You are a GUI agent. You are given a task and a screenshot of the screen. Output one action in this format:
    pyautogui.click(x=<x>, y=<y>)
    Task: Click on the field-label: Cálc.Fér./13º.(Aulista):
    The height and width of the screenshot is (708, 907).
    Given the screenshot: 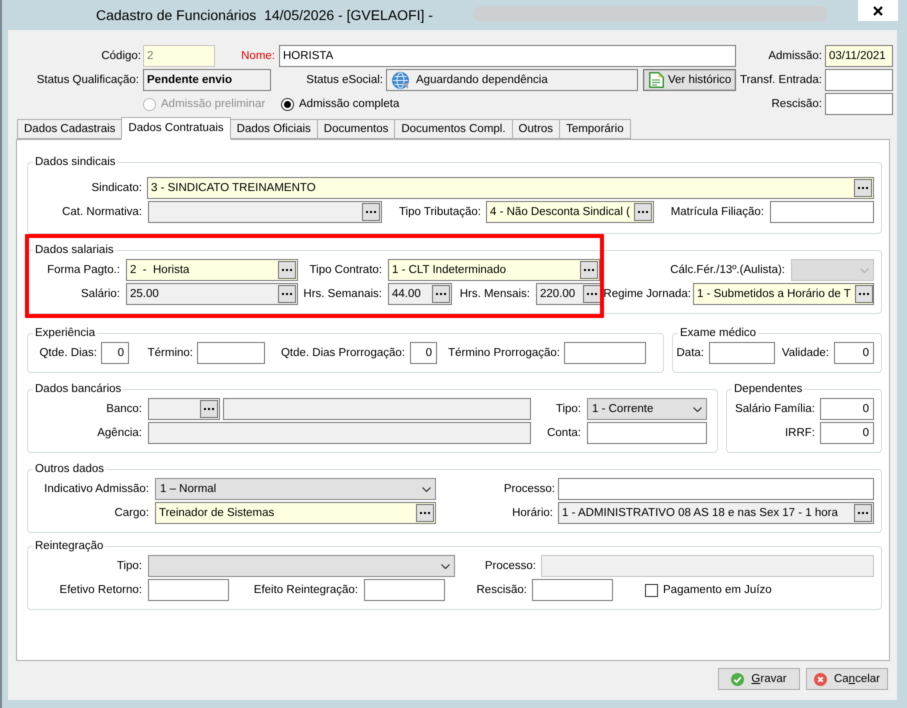 What is the action you would take?
    pyautogui.click(x=727, y=270)
    